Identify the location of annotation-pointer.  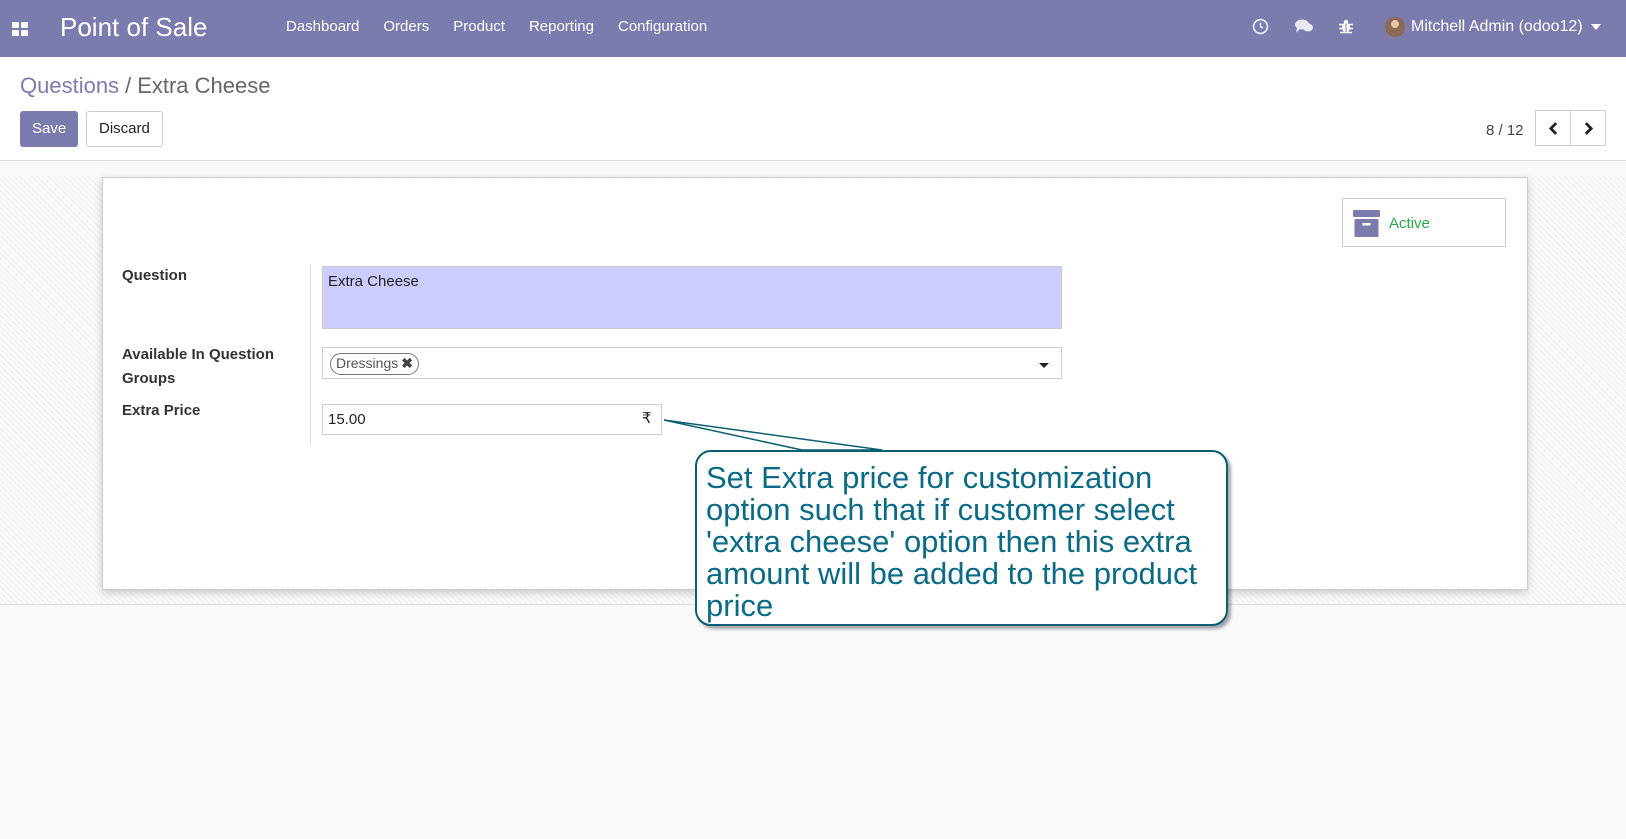
(773, 435).